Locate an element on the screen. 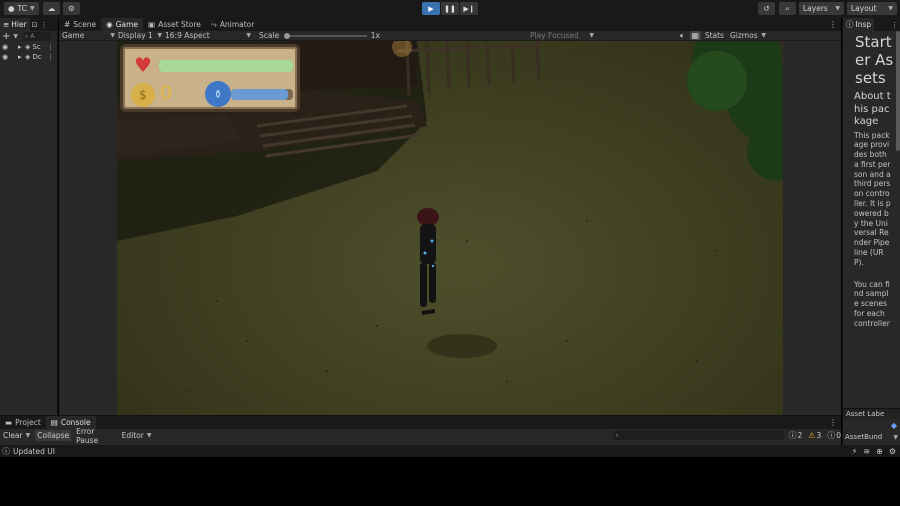 The image size is (900, 506). pause-button: ❚❚ is located at coordinates (450, 8).